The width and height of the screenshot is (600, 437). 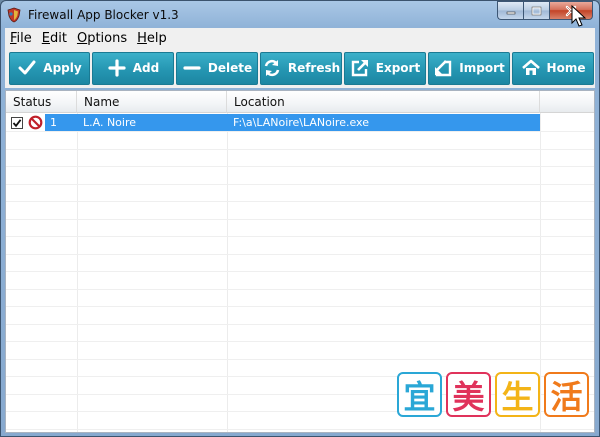 What do you see at coordinates (45, 38) in the screenshot?
I see `menu-edit-mnemonic: E` at bounding box center [45, 38].